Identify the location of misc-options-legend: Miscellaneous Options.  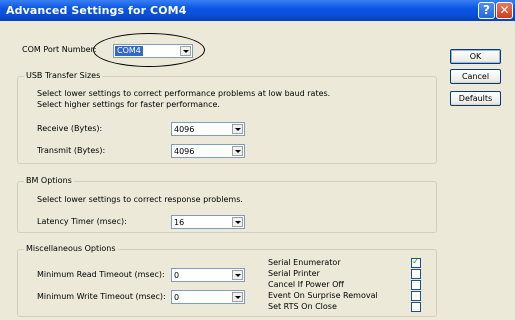
(71, 248).